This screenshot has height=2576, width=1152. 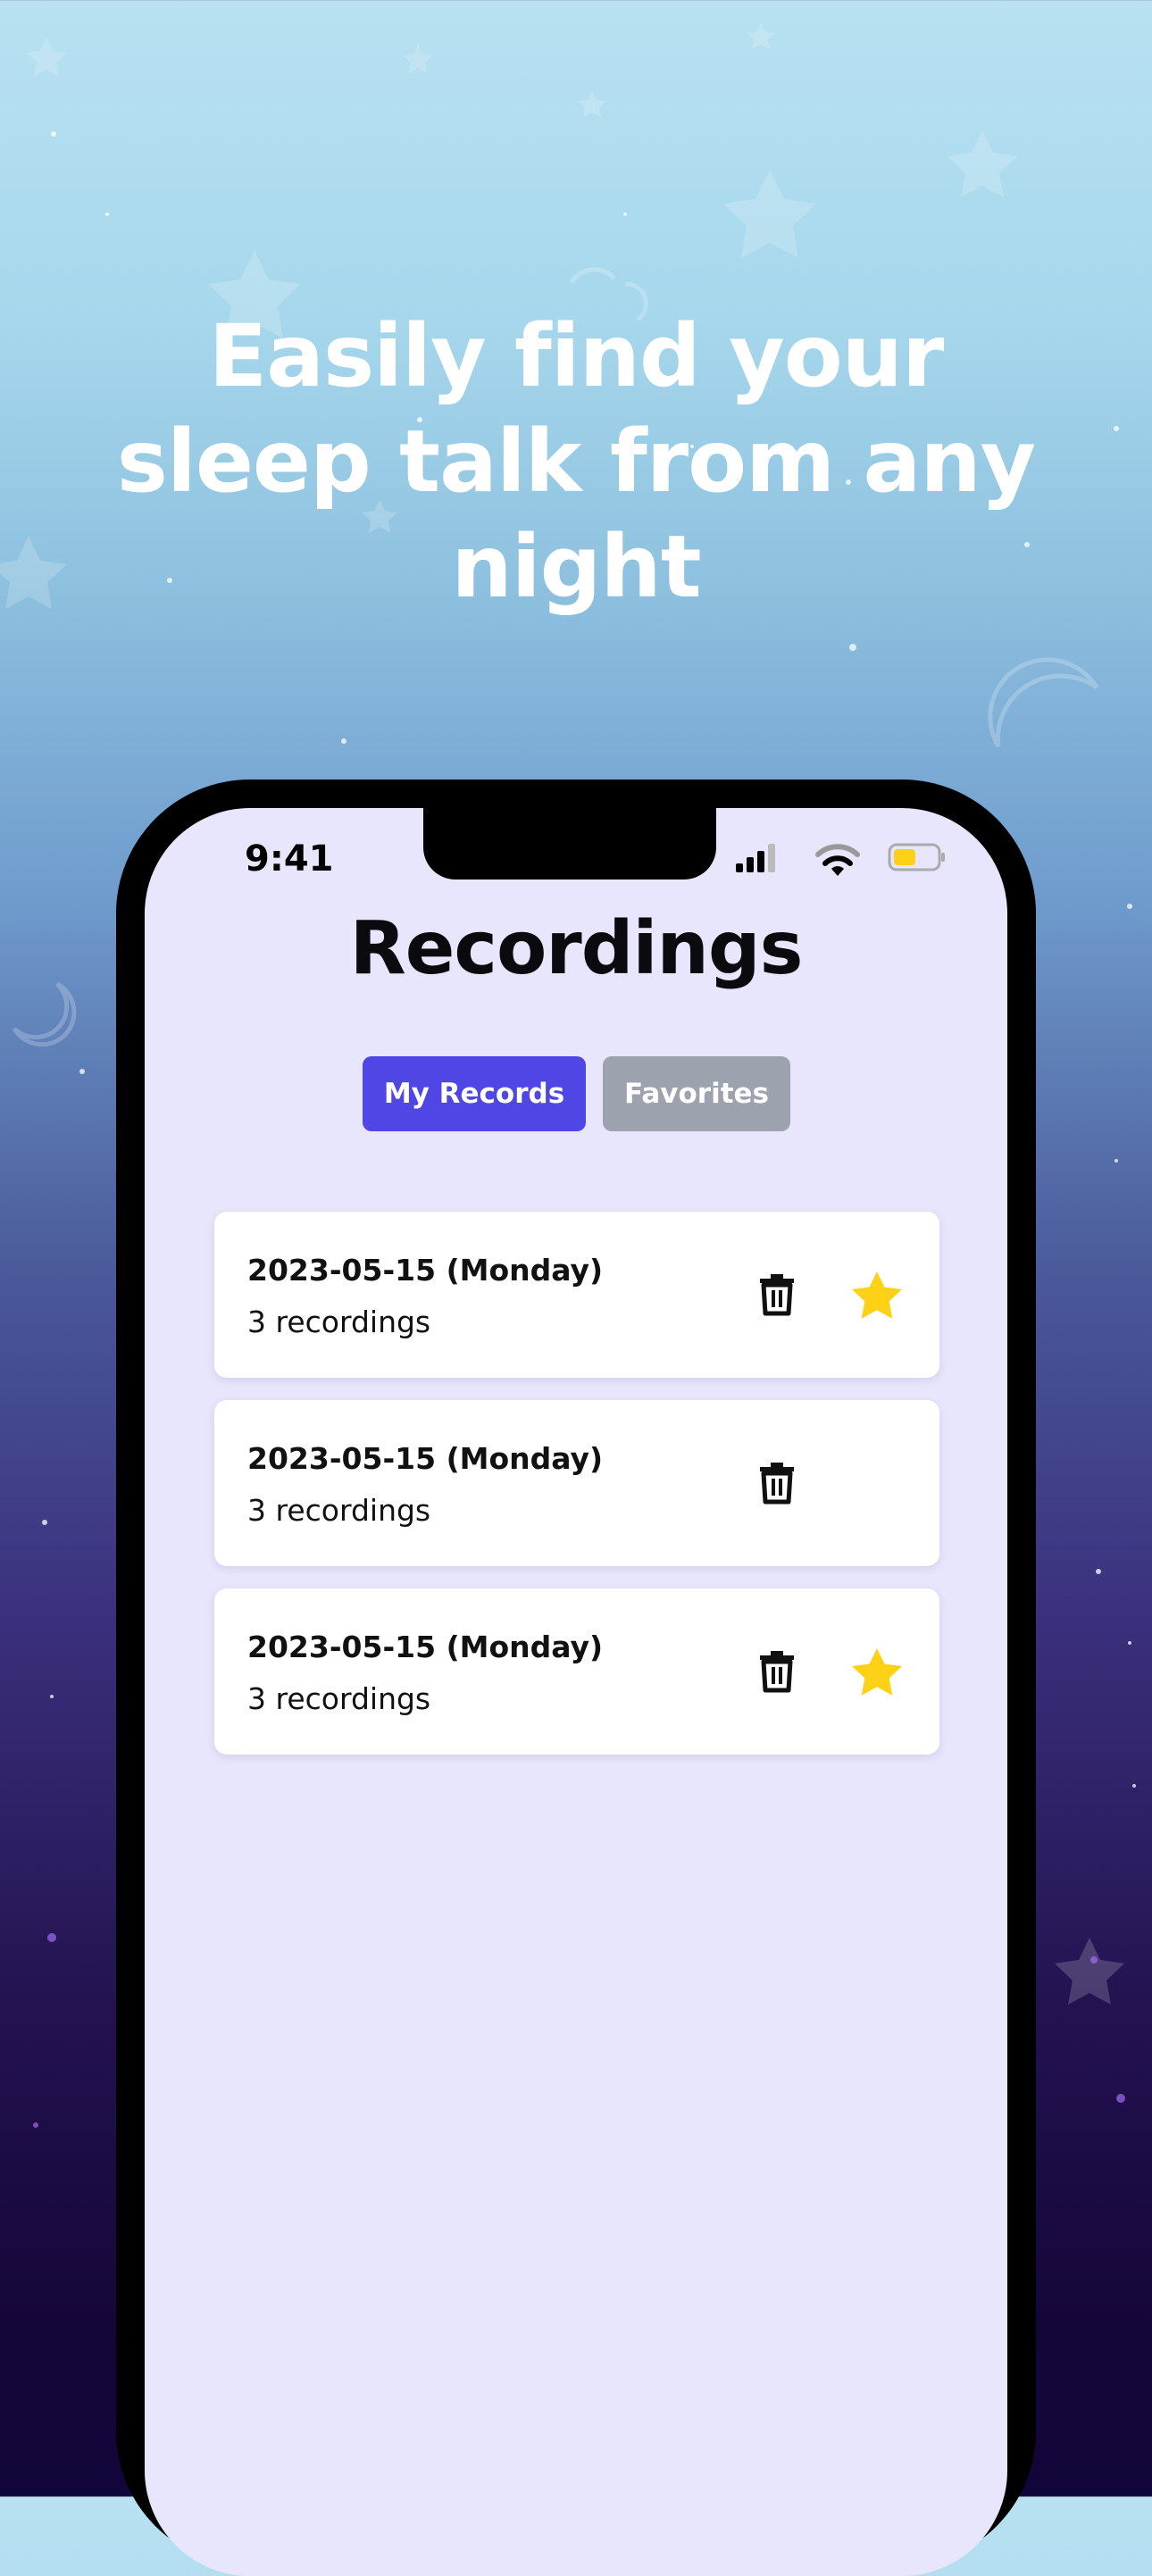 I want to click on tab-favorites: Favorites, so click(x=696, y=1093).